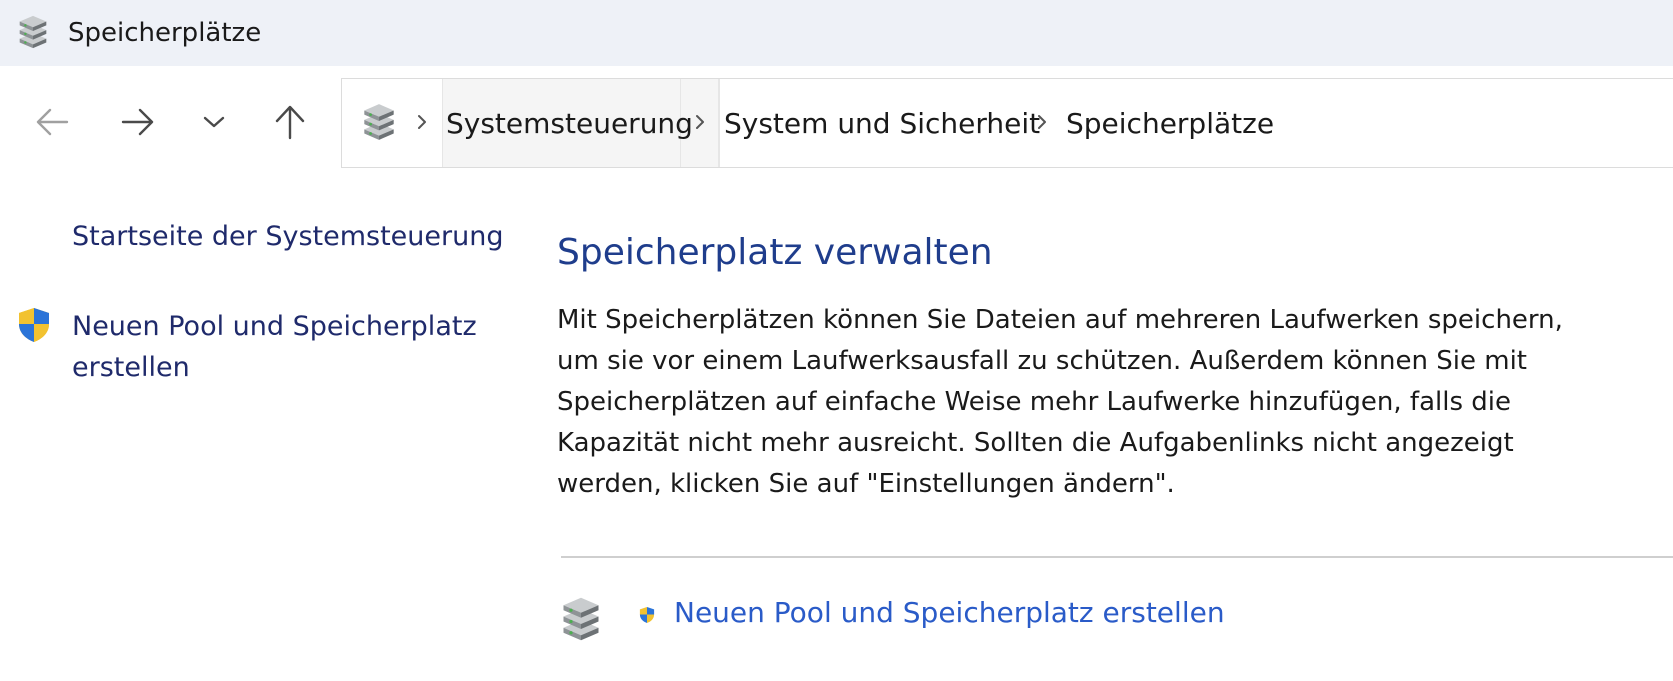 This screenshot has width=1673, height=681. I want to click on window-title: Speicherplätze, so click(165, 33).